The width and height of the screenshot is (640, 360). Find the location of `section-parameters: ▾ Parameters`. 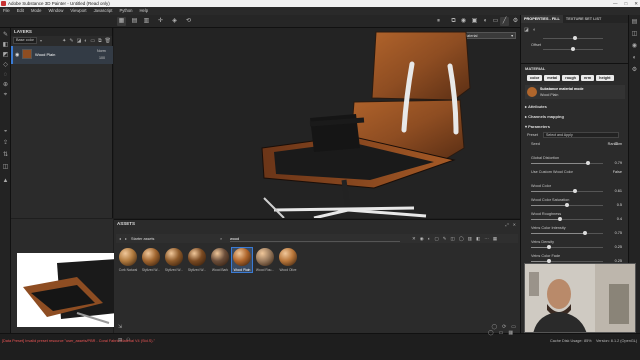

section-parameters: ▾ Parameters is located at coordinates (537, 126).